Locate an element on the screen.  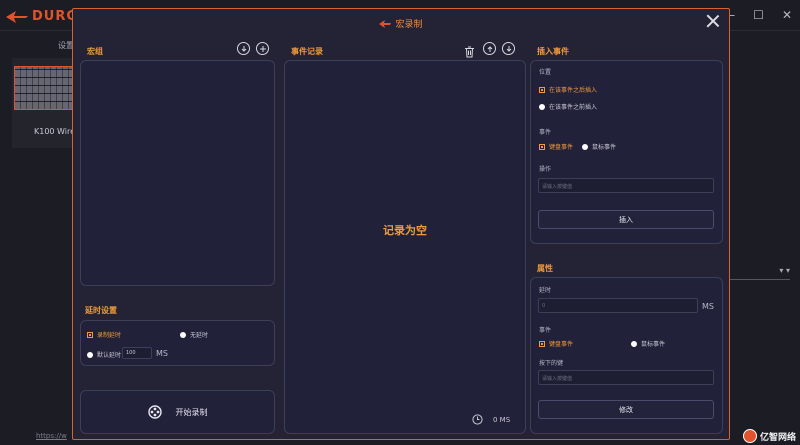
device-name: K100 Wire is located at coordinates (55, 131).